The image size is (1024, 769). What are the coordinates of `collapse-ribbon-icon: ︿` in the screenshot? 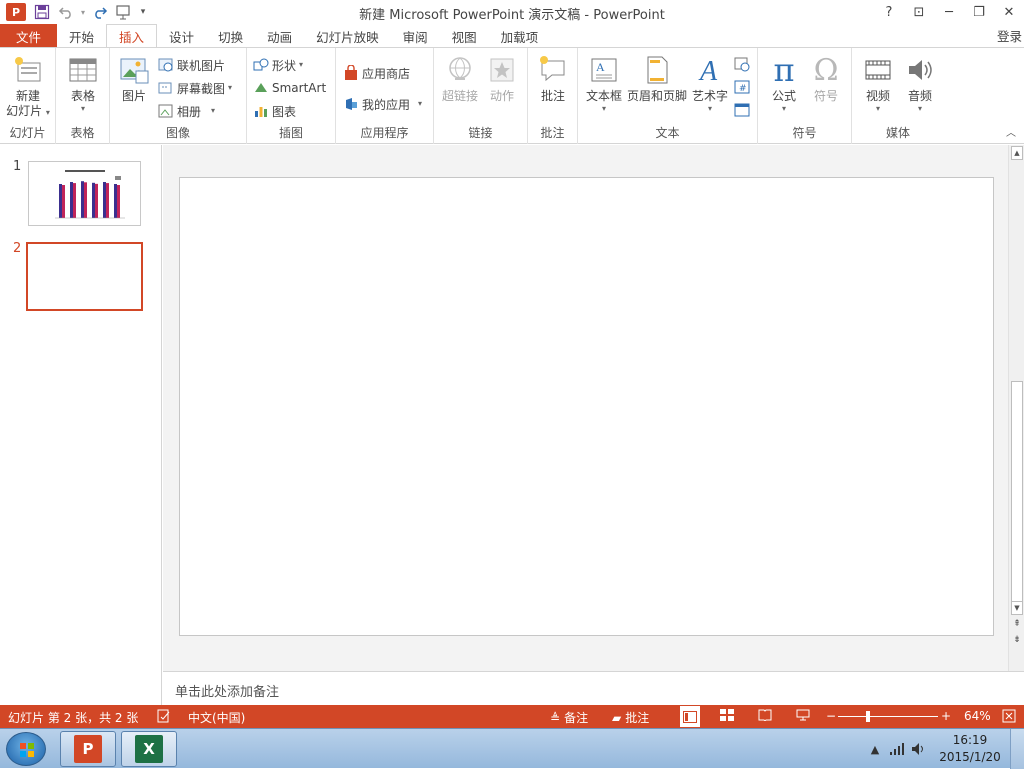 It's located at (1011, 131).